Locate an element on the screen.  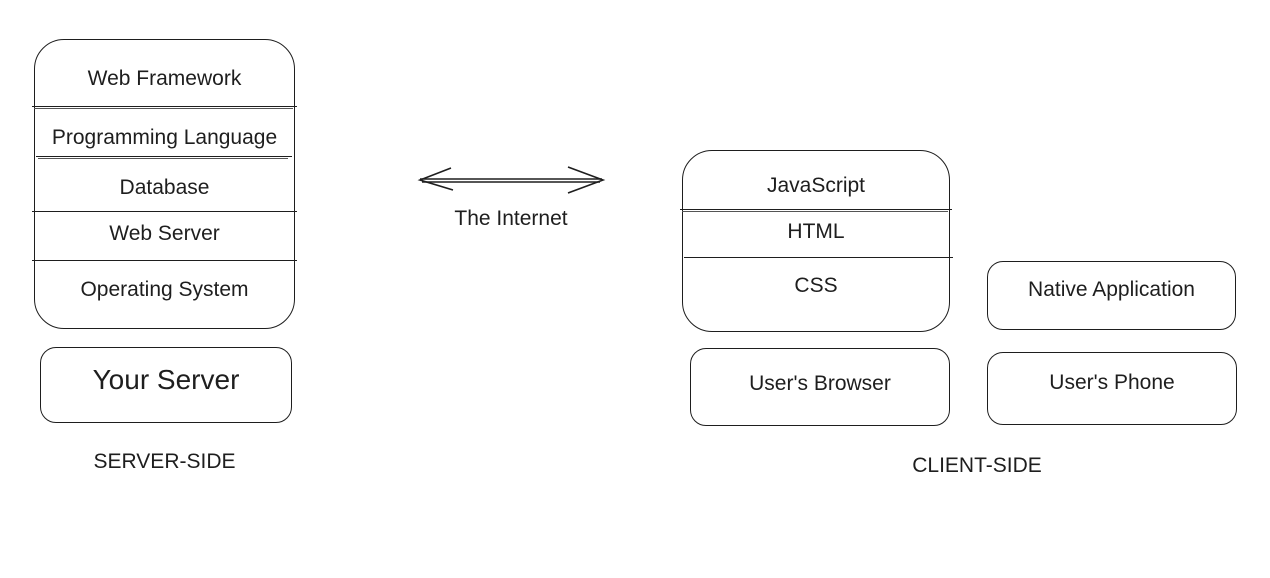
browser-stack: JavaScript HTML CSS is located at coordinates (816, 241).